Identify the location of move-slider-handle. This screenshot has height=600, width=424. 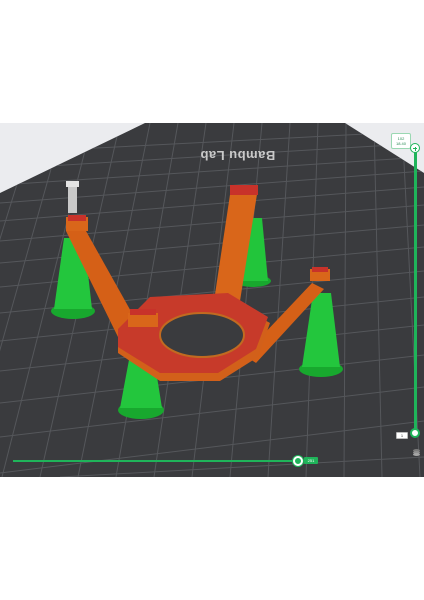
(298, 461).